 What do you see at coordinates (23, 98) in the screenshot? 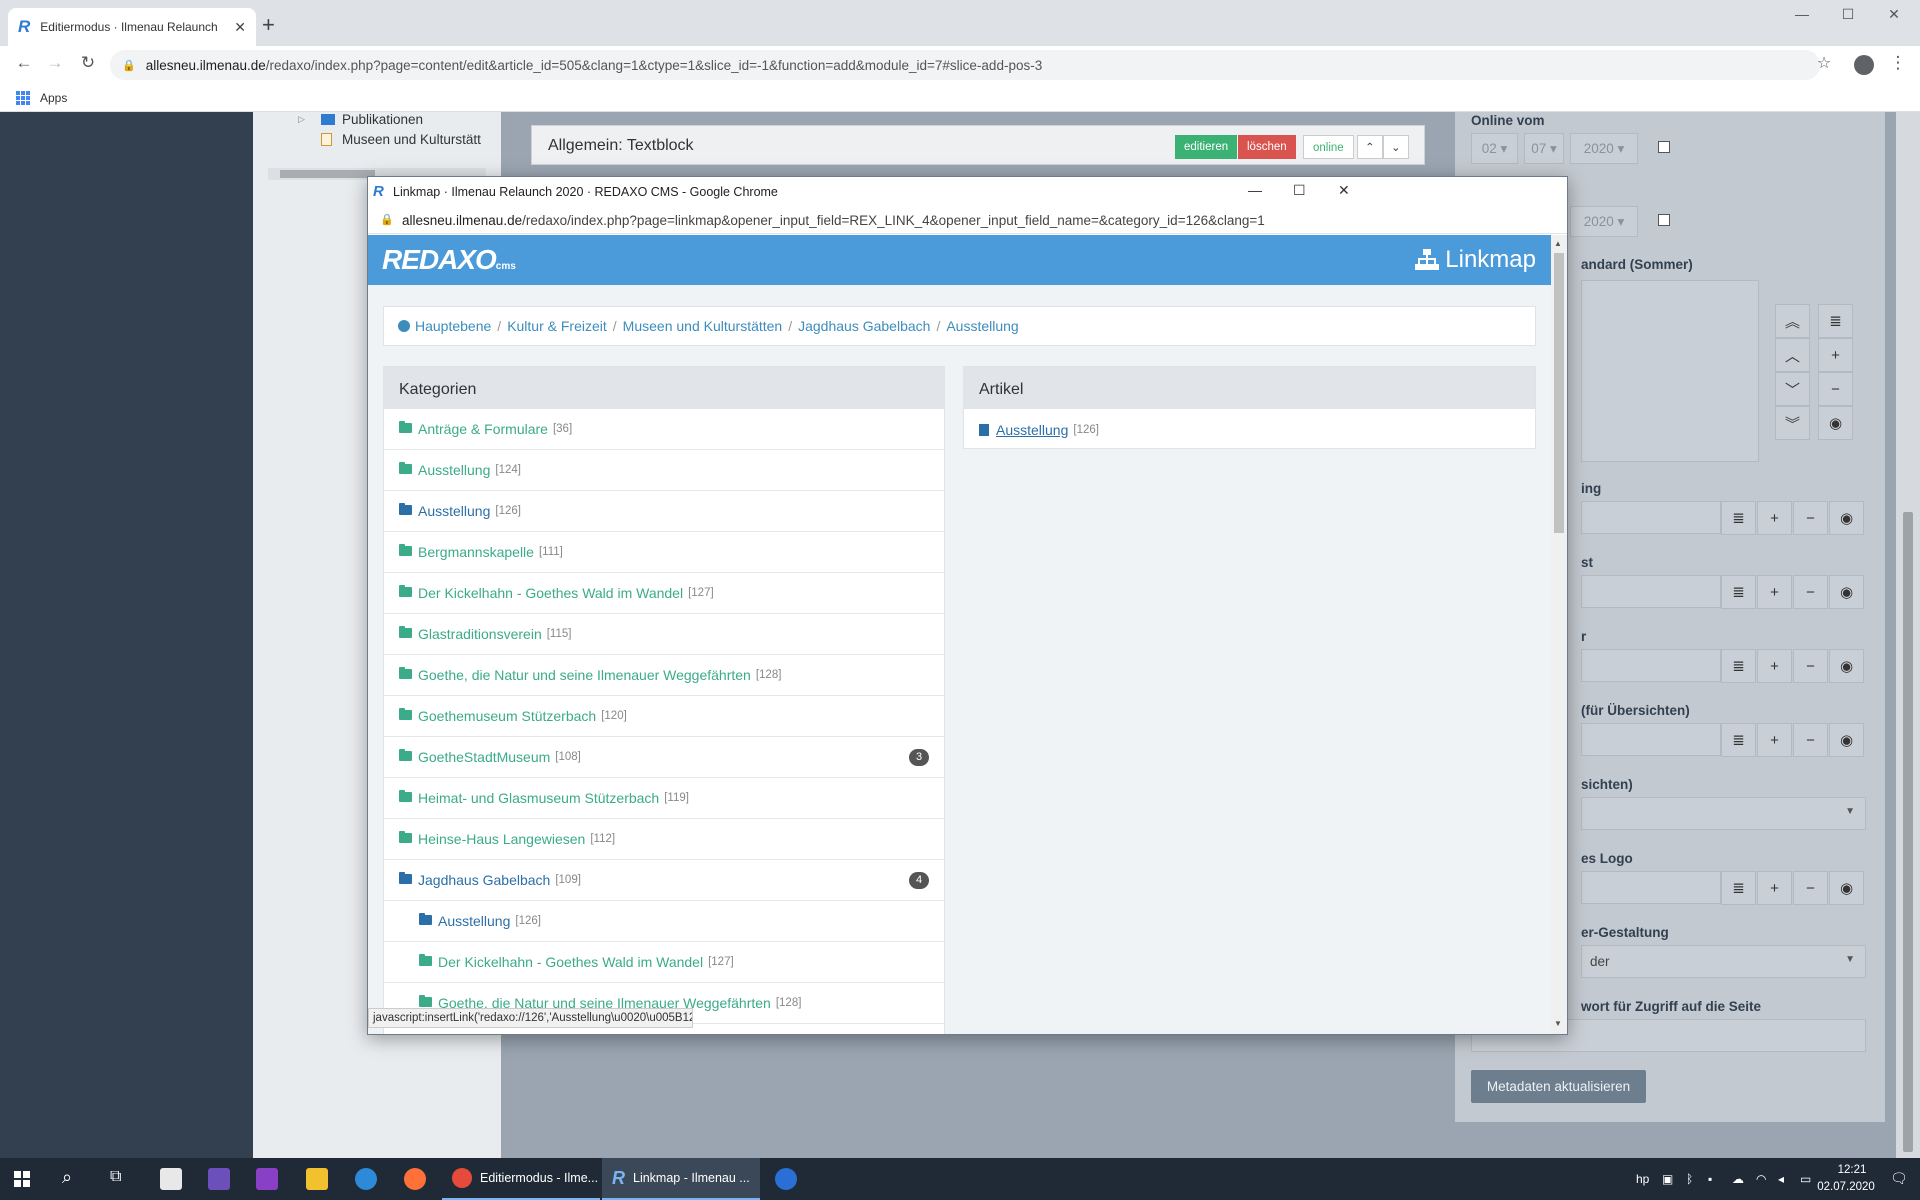
I see `apps-icon` at bounding box center [23, 98].